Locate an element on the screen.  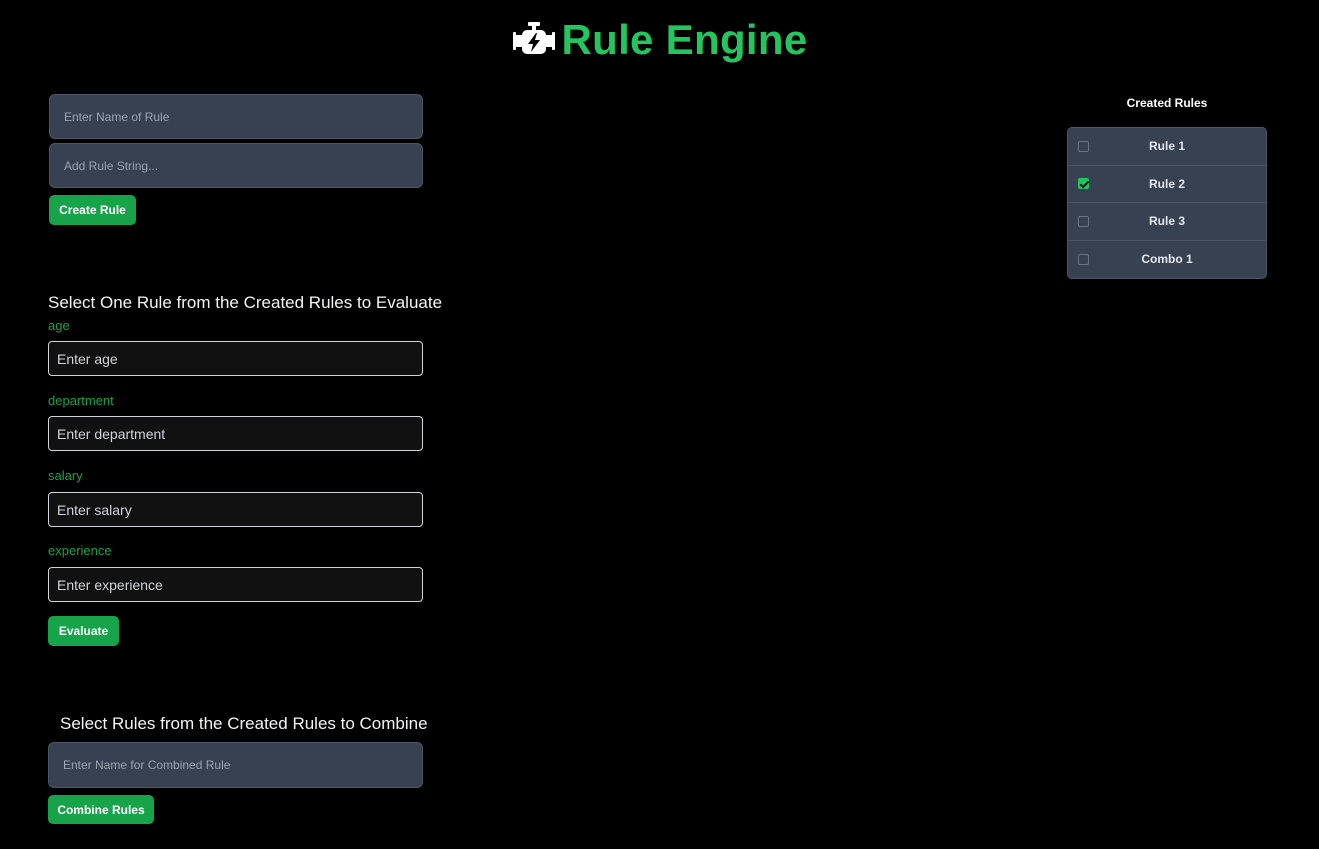
rule-item-rule-2: Rule 2 is located at coordinates (1167, 184).